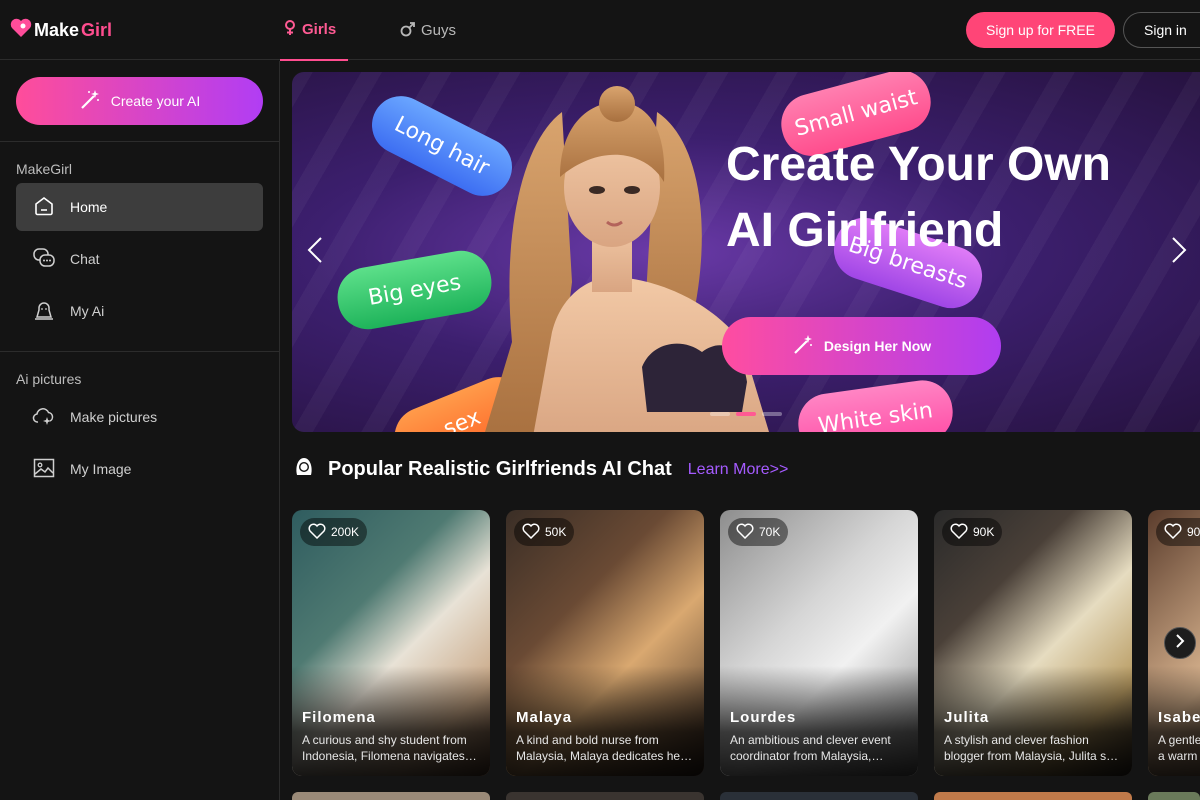  Describe the element at coordinates (44, 417) in the screenshot. I see `cloud-sparkle-icon` at that location.